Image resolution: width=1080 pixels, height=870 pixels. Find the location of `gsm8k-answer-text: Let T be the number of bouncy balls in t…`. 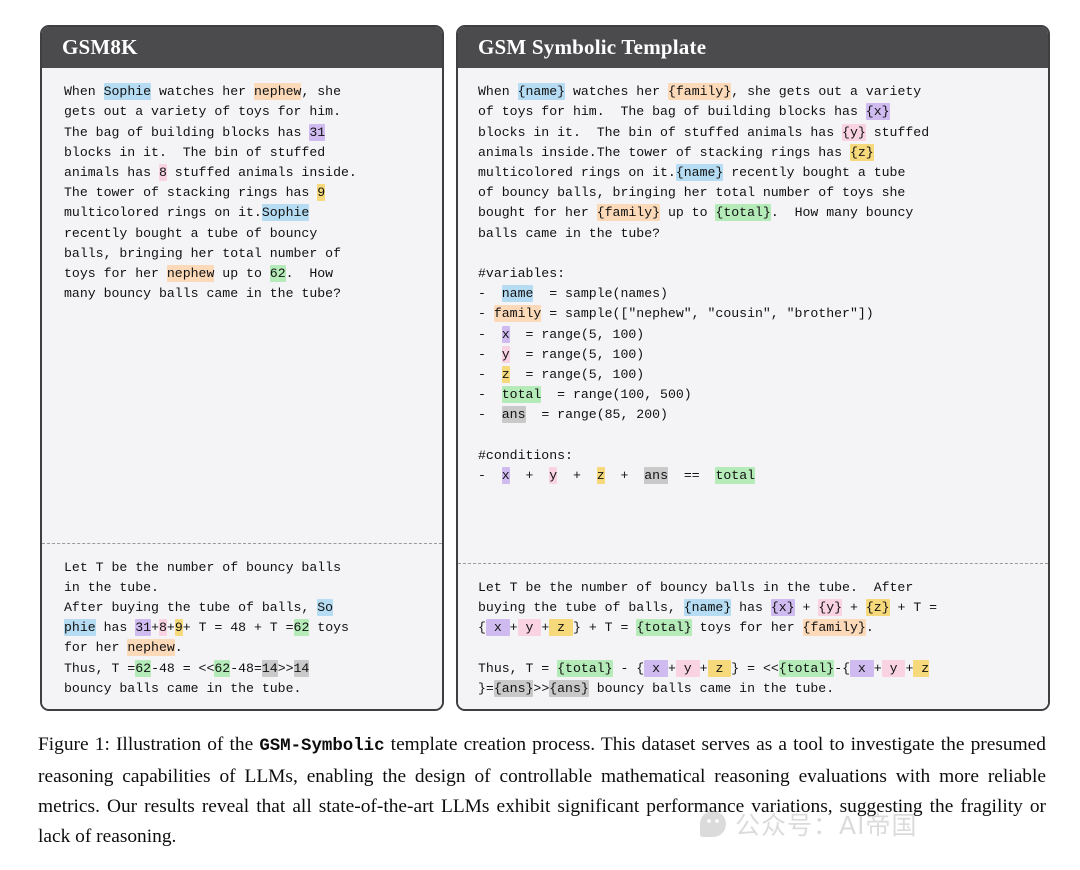

gsm8k-answer-text: Let T be the number of bouncy balls in t… is located at coordinates (206, 627).